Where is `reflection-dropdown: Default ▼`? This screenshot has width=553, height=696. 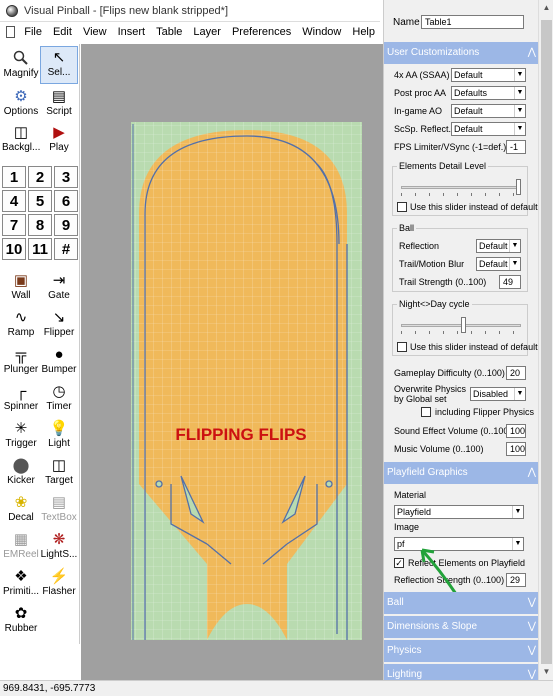
reflection-dropdown: Default ▼ is located at coordinates (498, 246).